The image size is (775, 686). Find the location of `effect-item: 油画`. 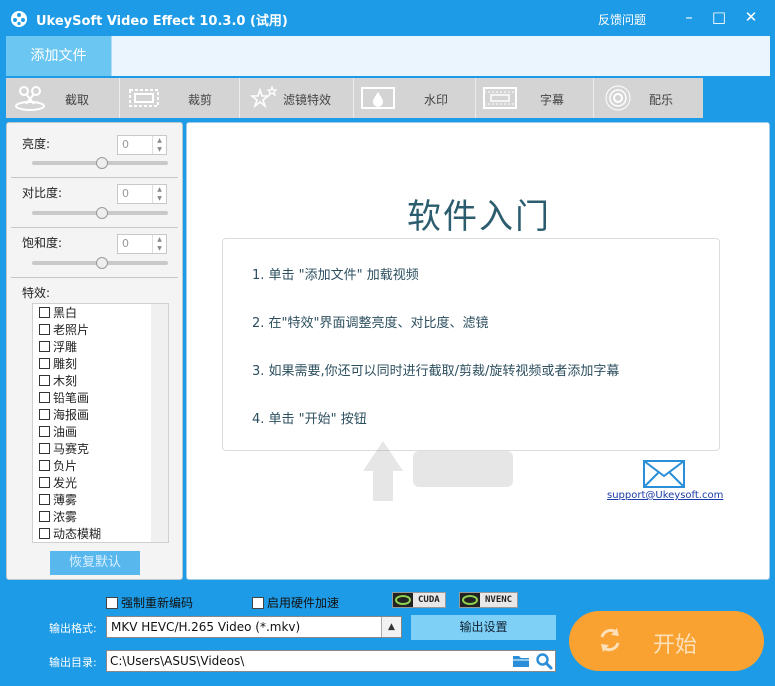

effect-item: 油画 is located at coordinates (58, 432).